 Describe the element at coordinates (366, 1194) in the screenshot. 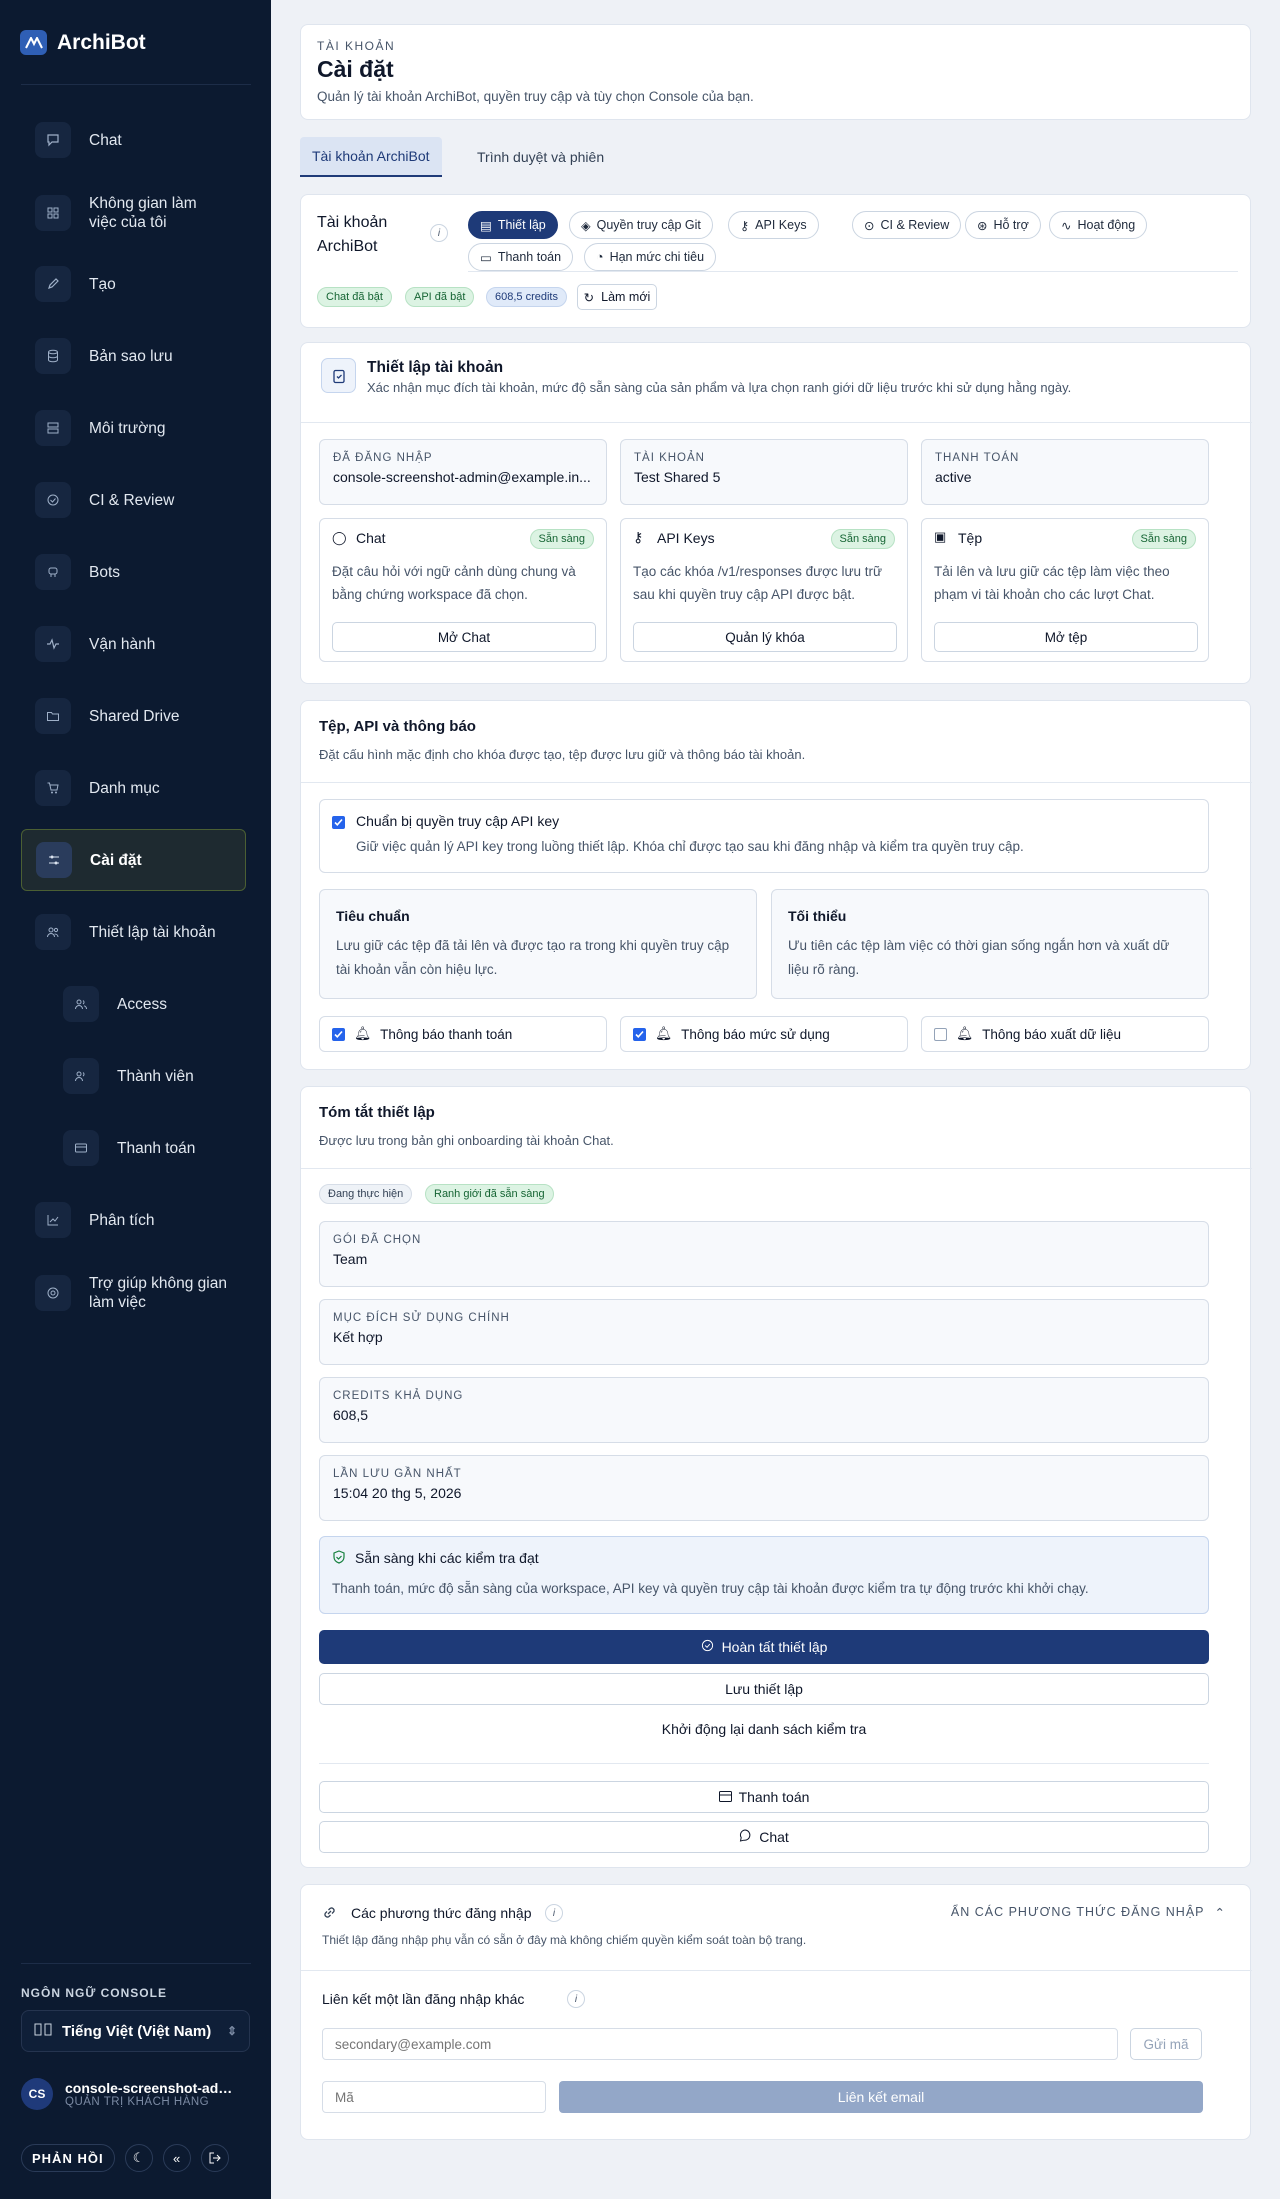

I see `in-progress-badge: Đang thực hiện` at that location.